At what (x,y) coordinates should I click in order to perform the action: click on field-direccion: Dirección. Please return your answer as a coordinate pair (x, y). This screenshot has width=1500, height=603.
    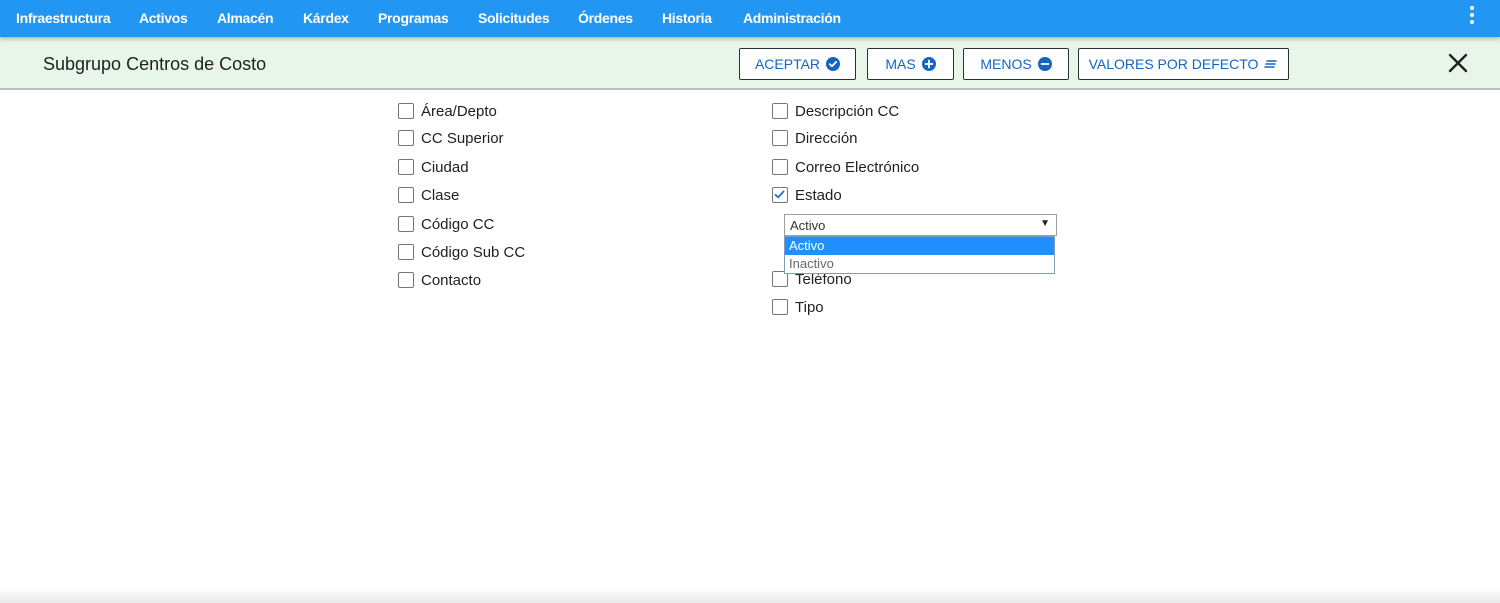
    Looking at the image, I should click on (815, 138).